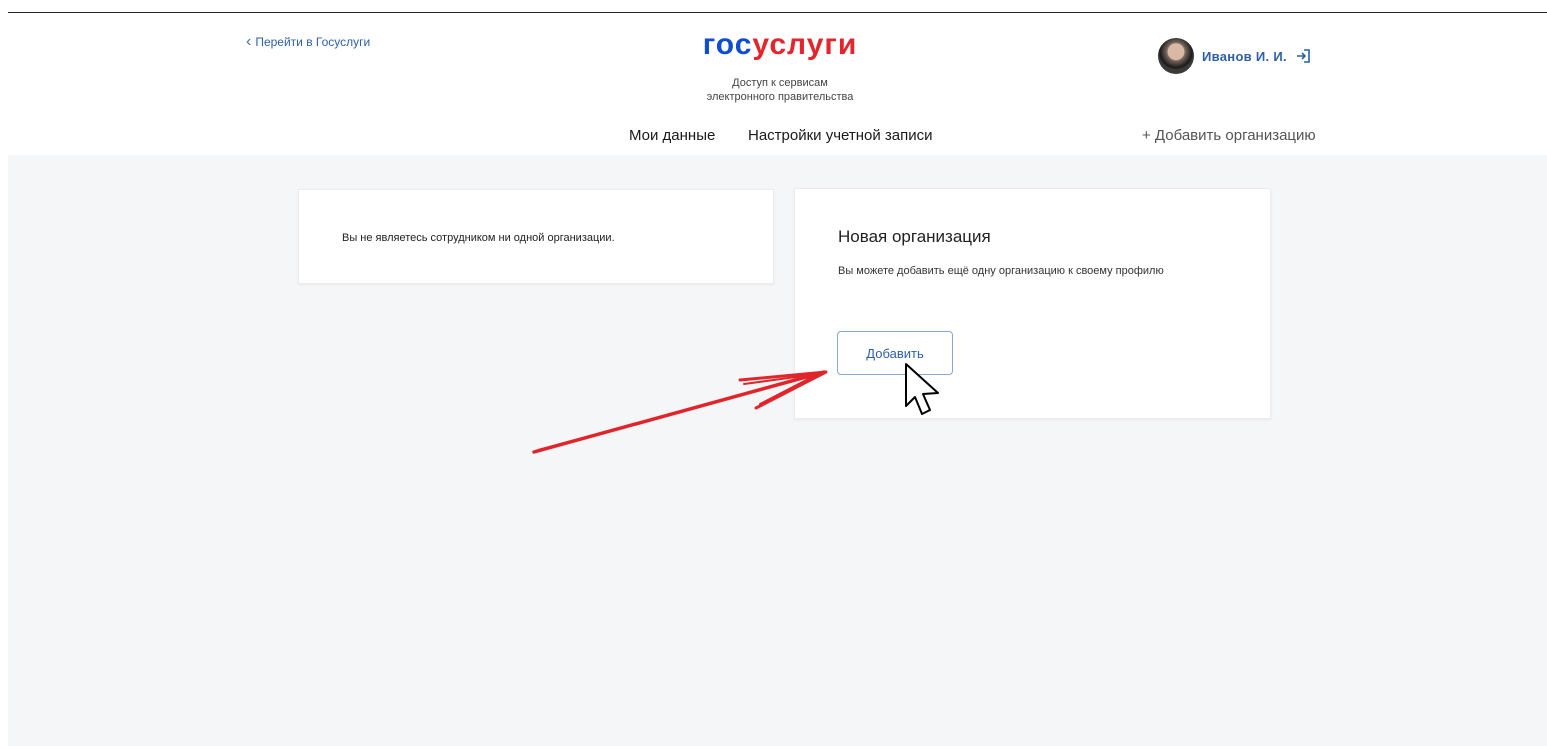 This screenshot has height=746, width=1547. I want to click on chevron-left-icon: ‹, so click(249, 41).